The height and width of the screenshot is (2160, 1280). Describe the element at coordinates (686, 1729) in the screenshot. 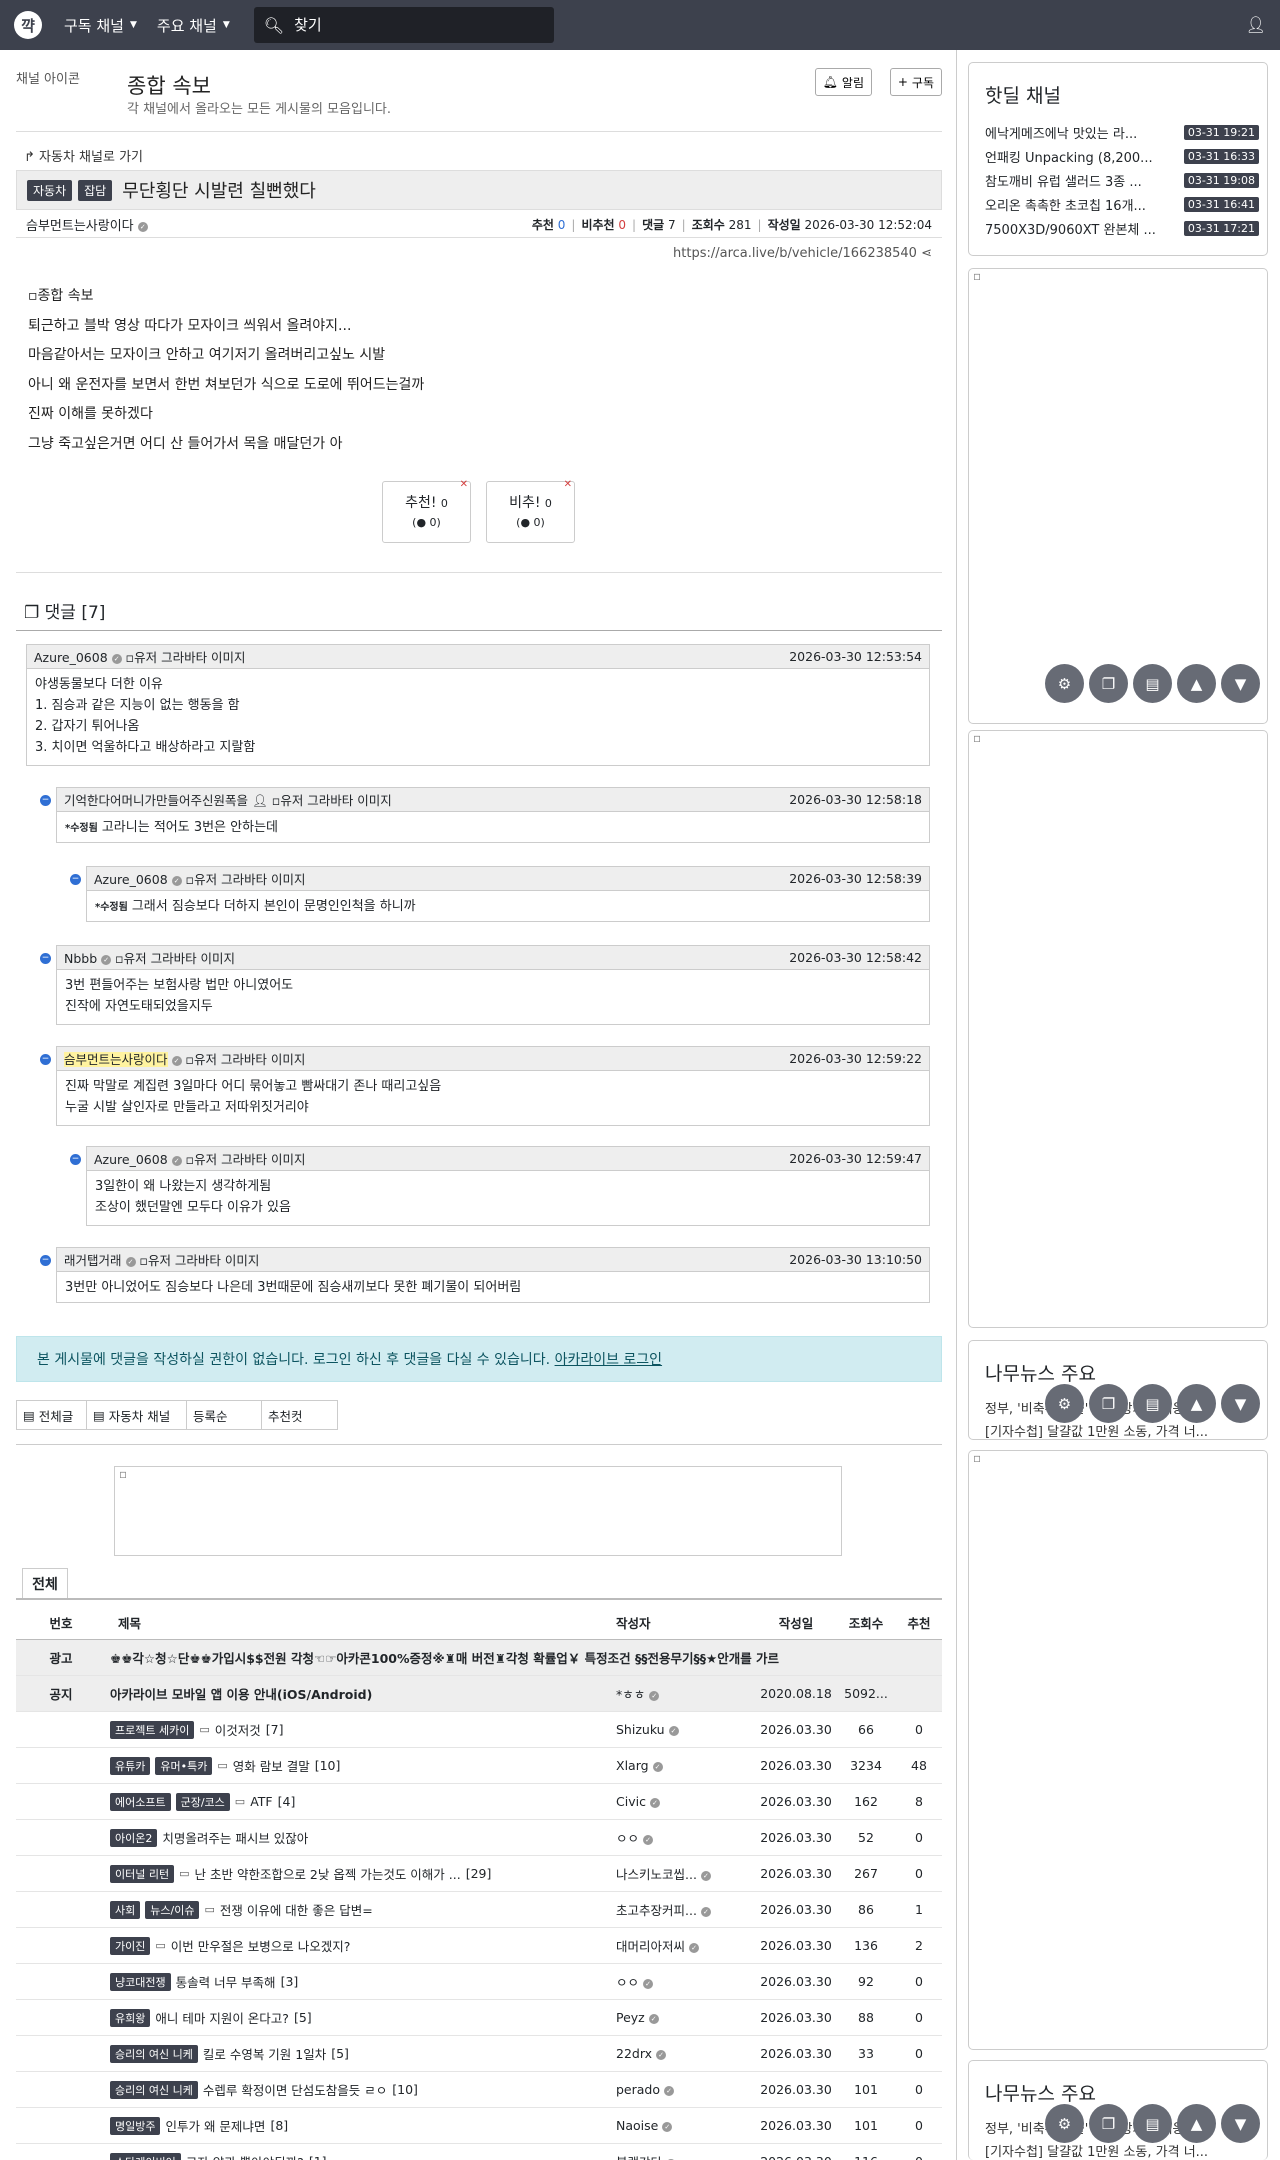

I see `article-author: Shizuku ✓` at that location.